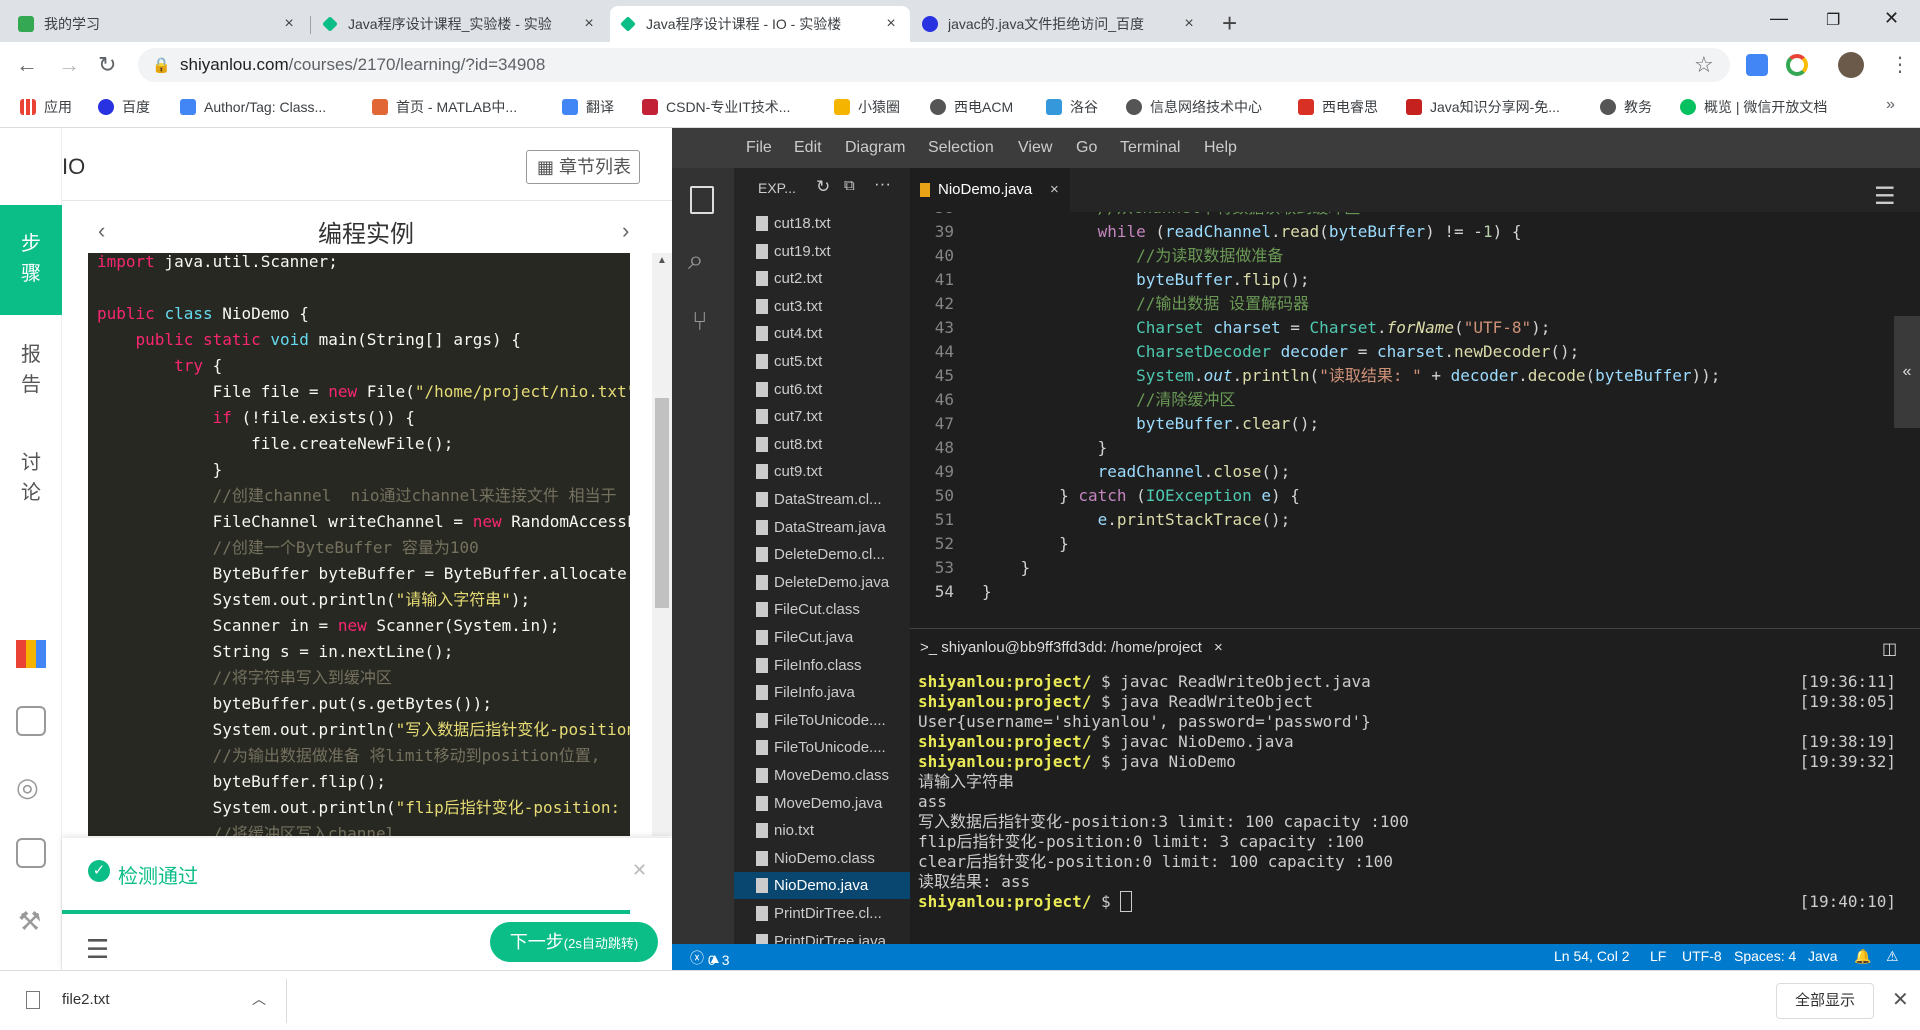 The image size is (1920, 1030). I want to click on split-terminal-icon: ◫, so click(1889, 649).